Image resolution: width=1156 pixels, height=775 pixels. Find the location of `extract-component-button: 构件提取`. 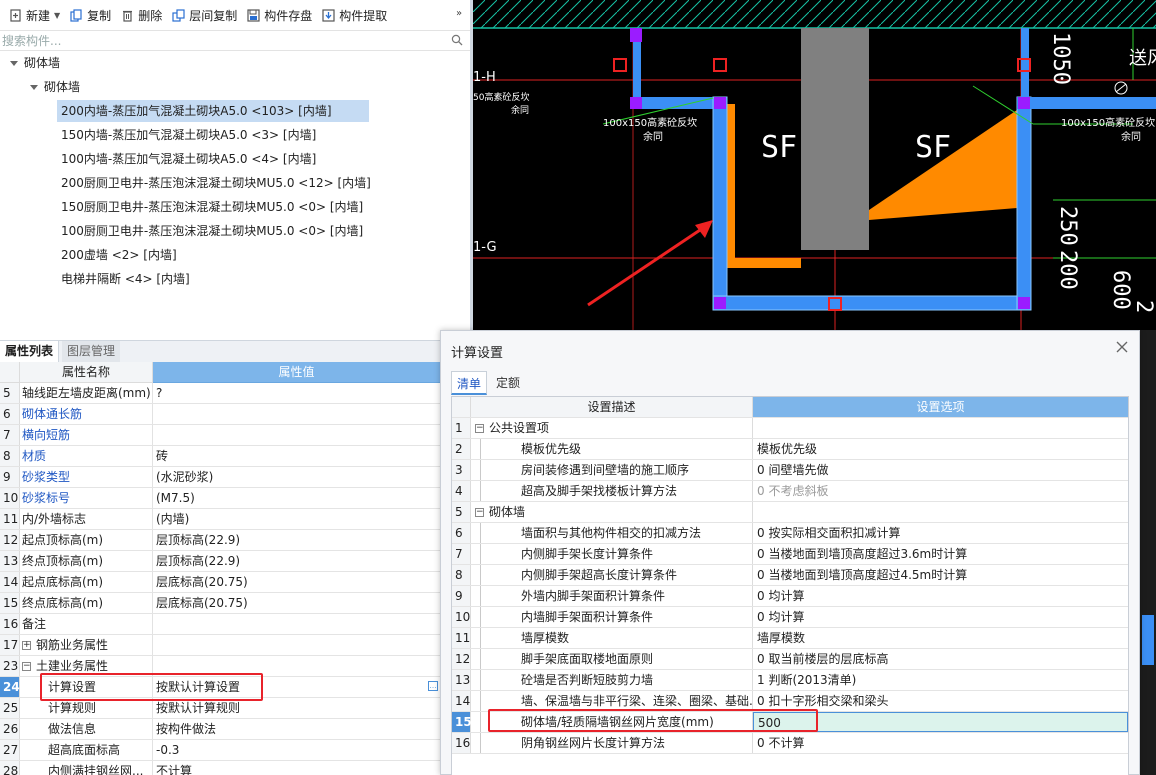

extract-component-button: 构件提取 is located at coordinates (354, 15).